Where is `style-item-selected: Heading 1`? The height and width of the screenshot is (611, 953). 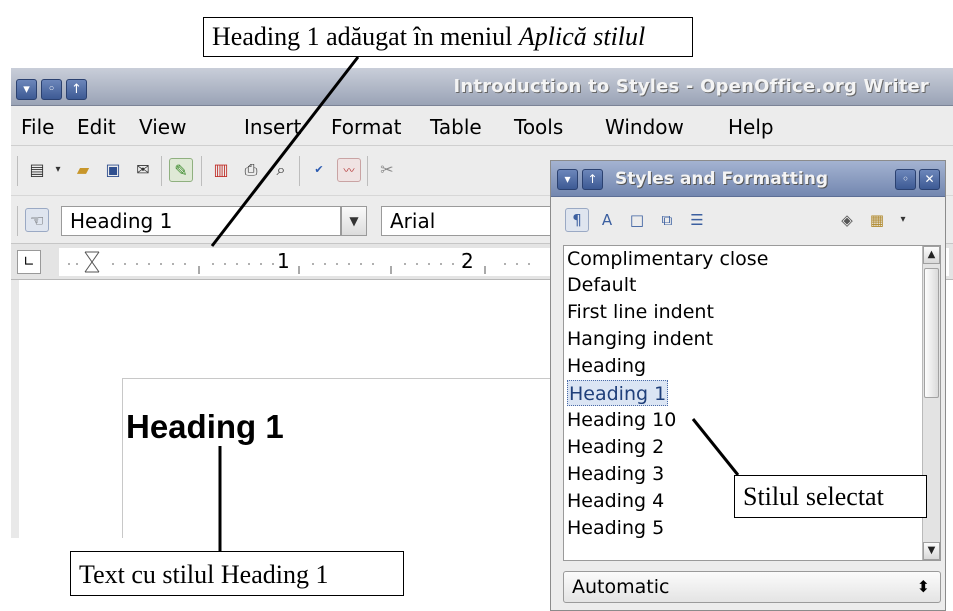
style-item-selected: Heading 1 is located at coordinates (618, 393).